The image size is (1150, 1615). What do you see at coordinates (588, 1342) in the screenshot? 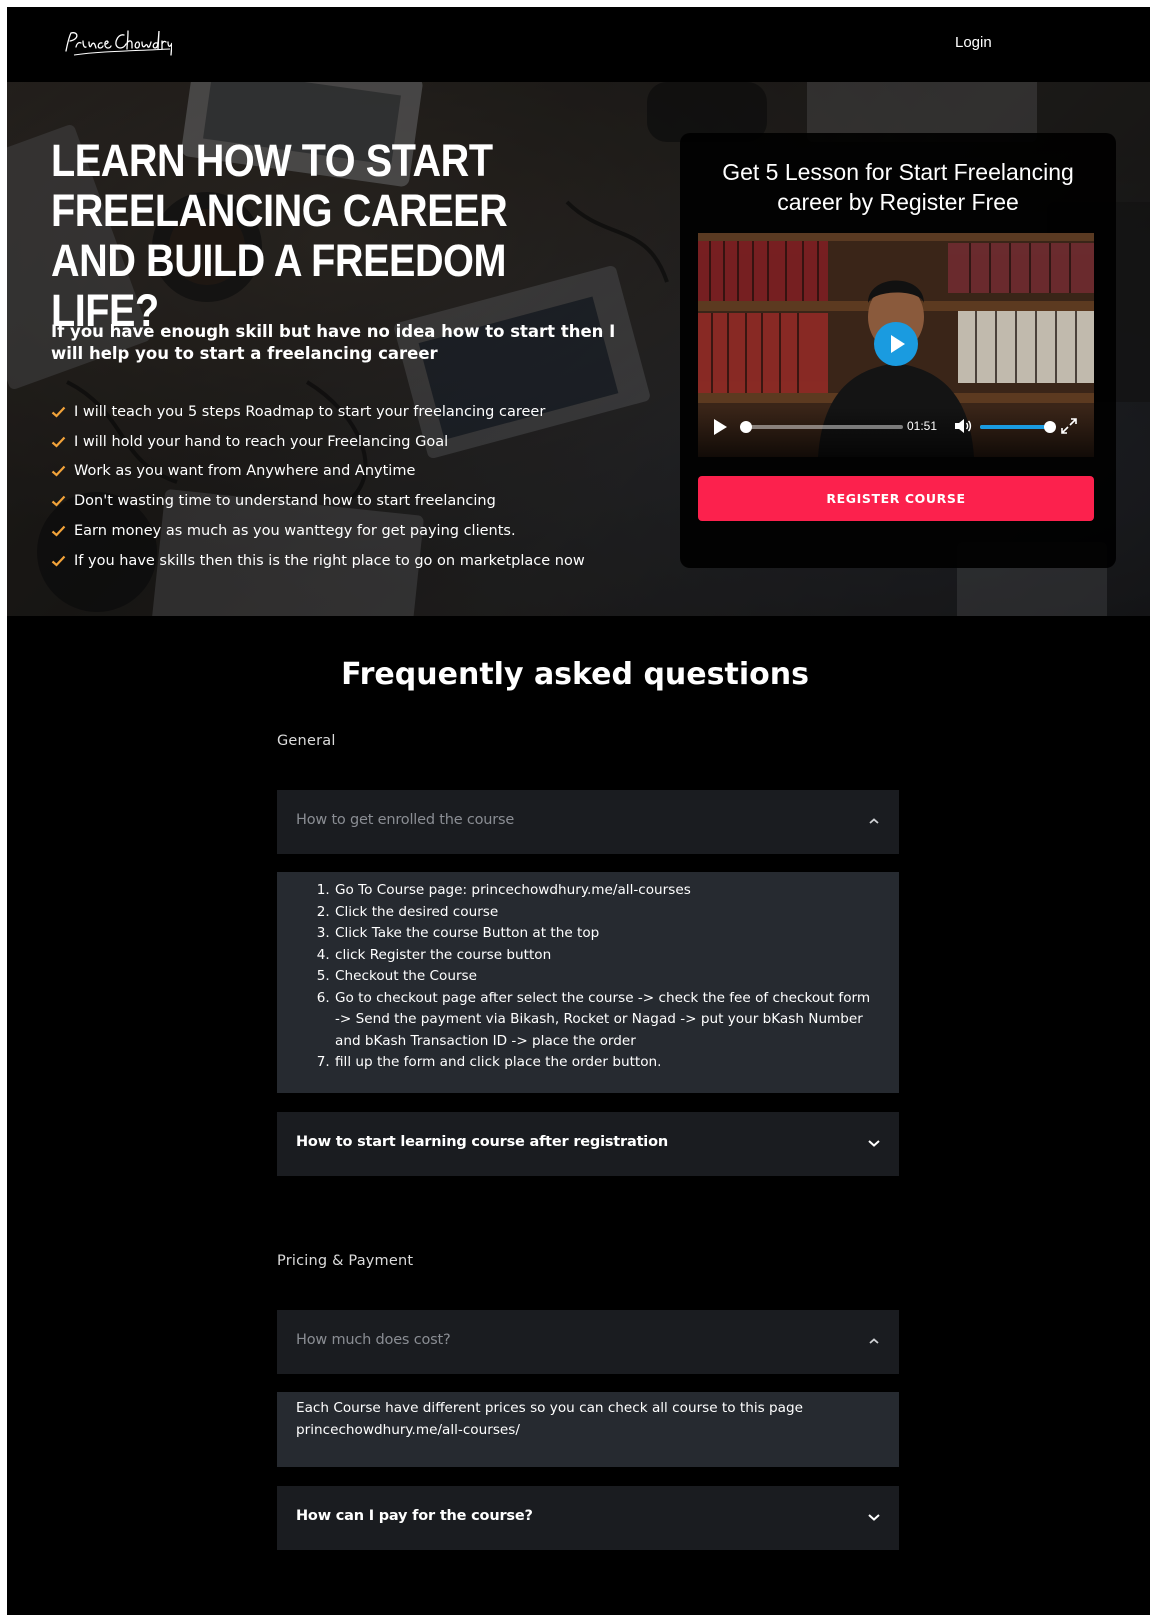
I see `faq-question-cost: How much does cost?` at bounding box center [588, 1342].